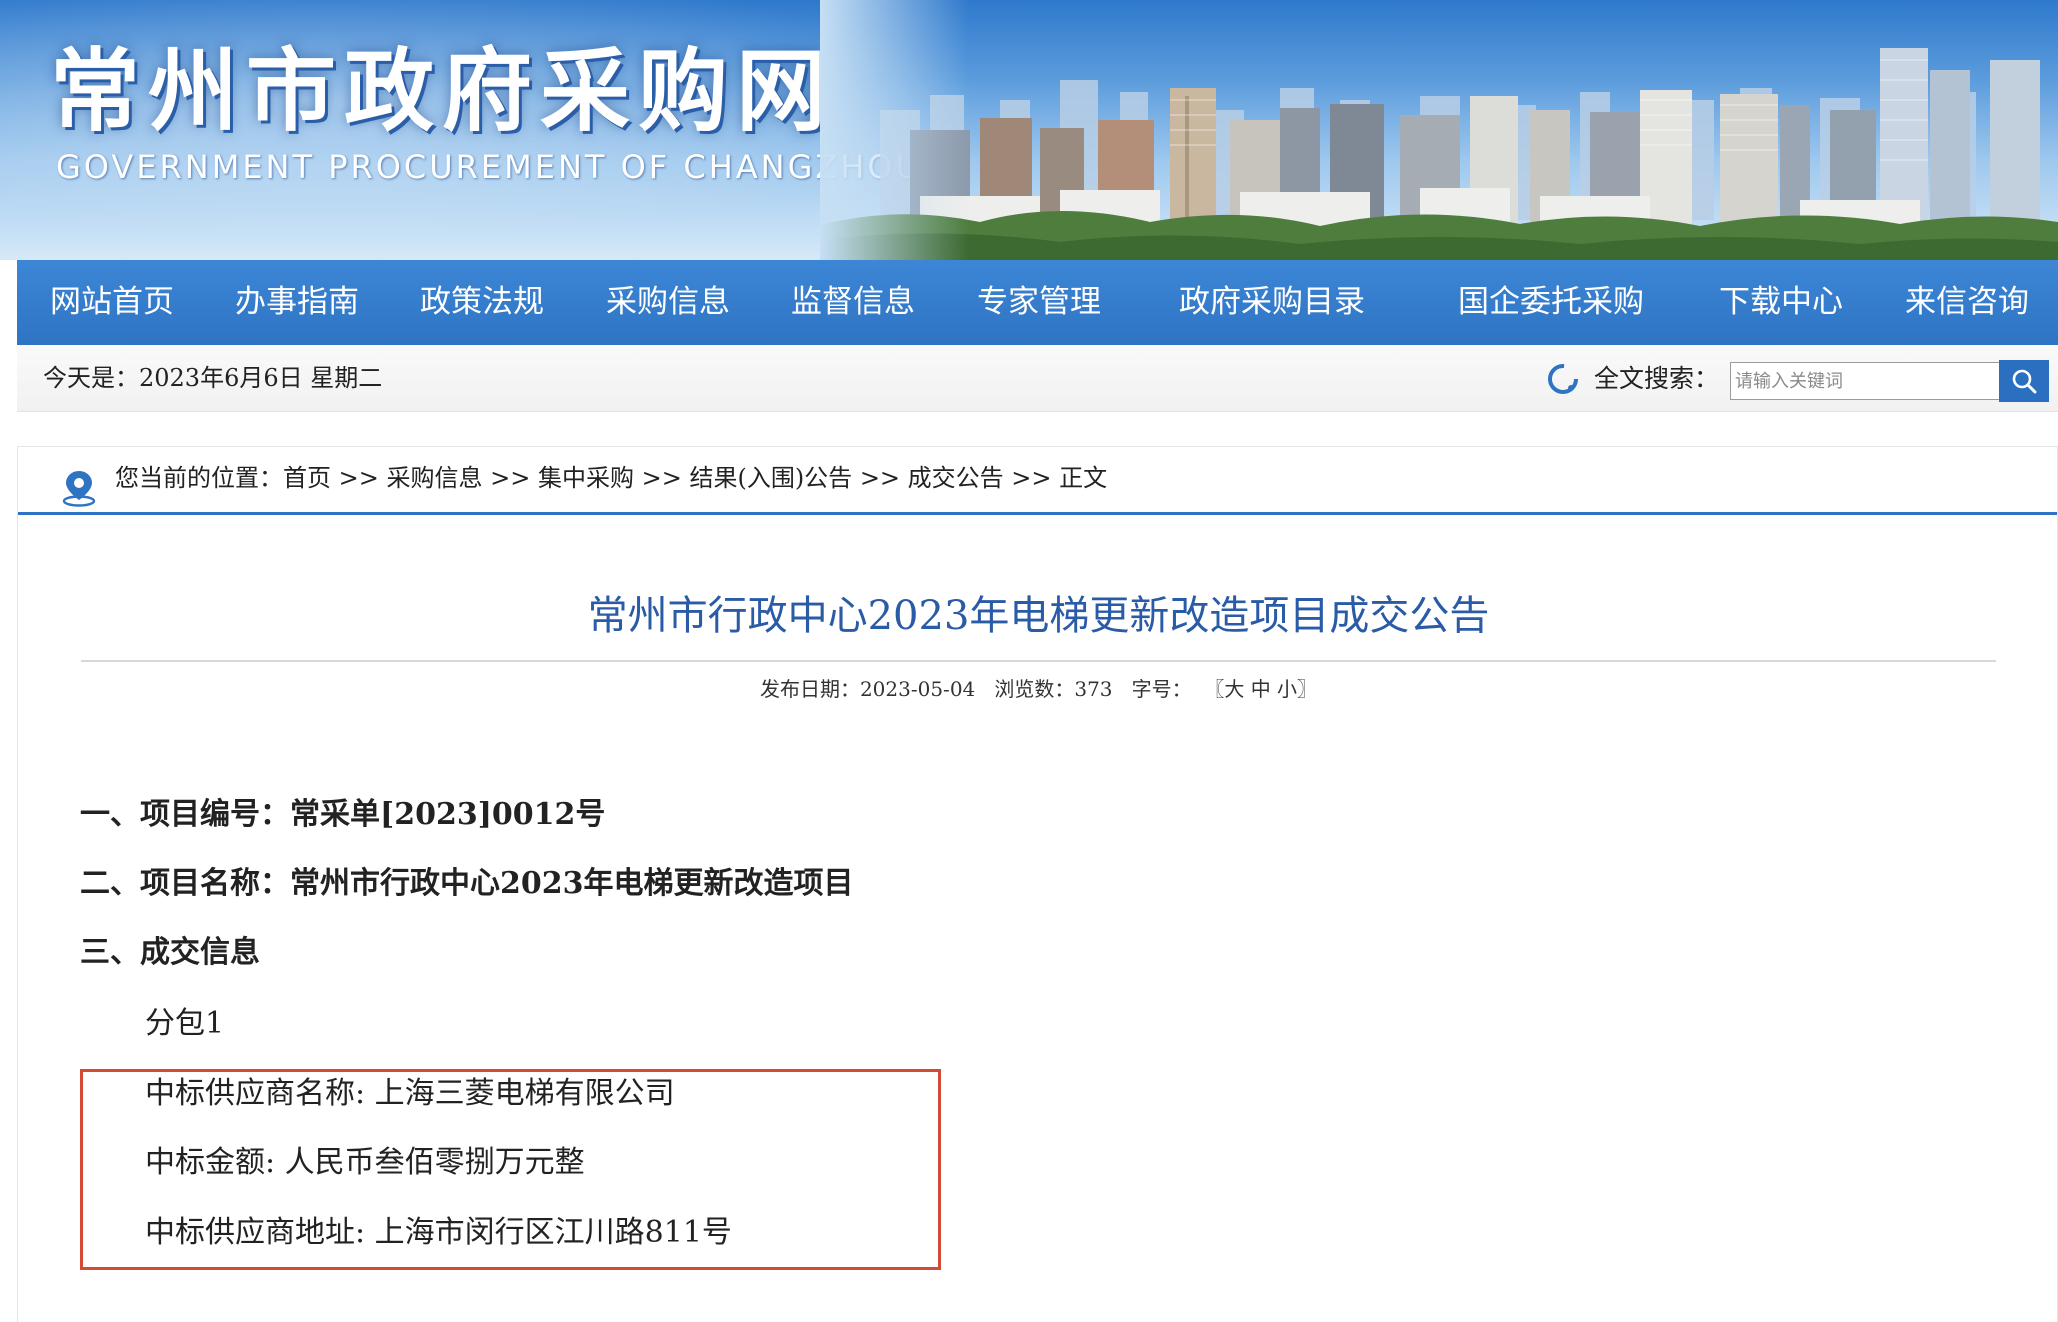  I want to click on winning-supplier-name: 中标供应商名称: 上海三菱电梯有限公司, so click(410, 1093).